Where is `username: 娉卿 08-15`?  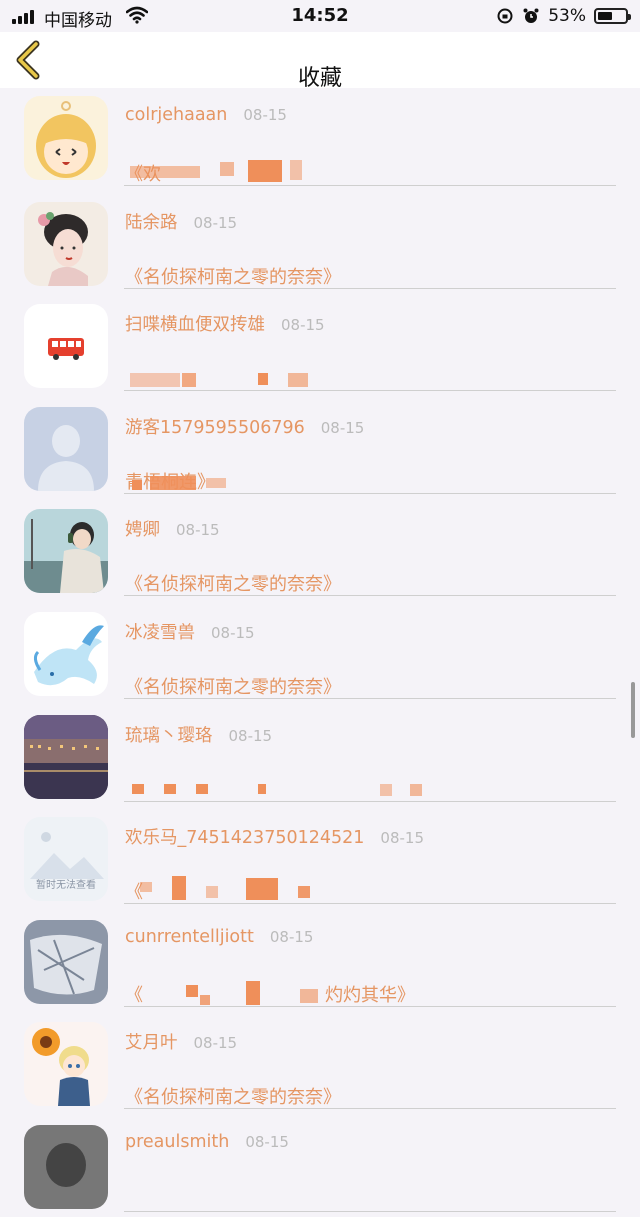 username: 娉卿 08-15 is located at coordinates (172, 528).